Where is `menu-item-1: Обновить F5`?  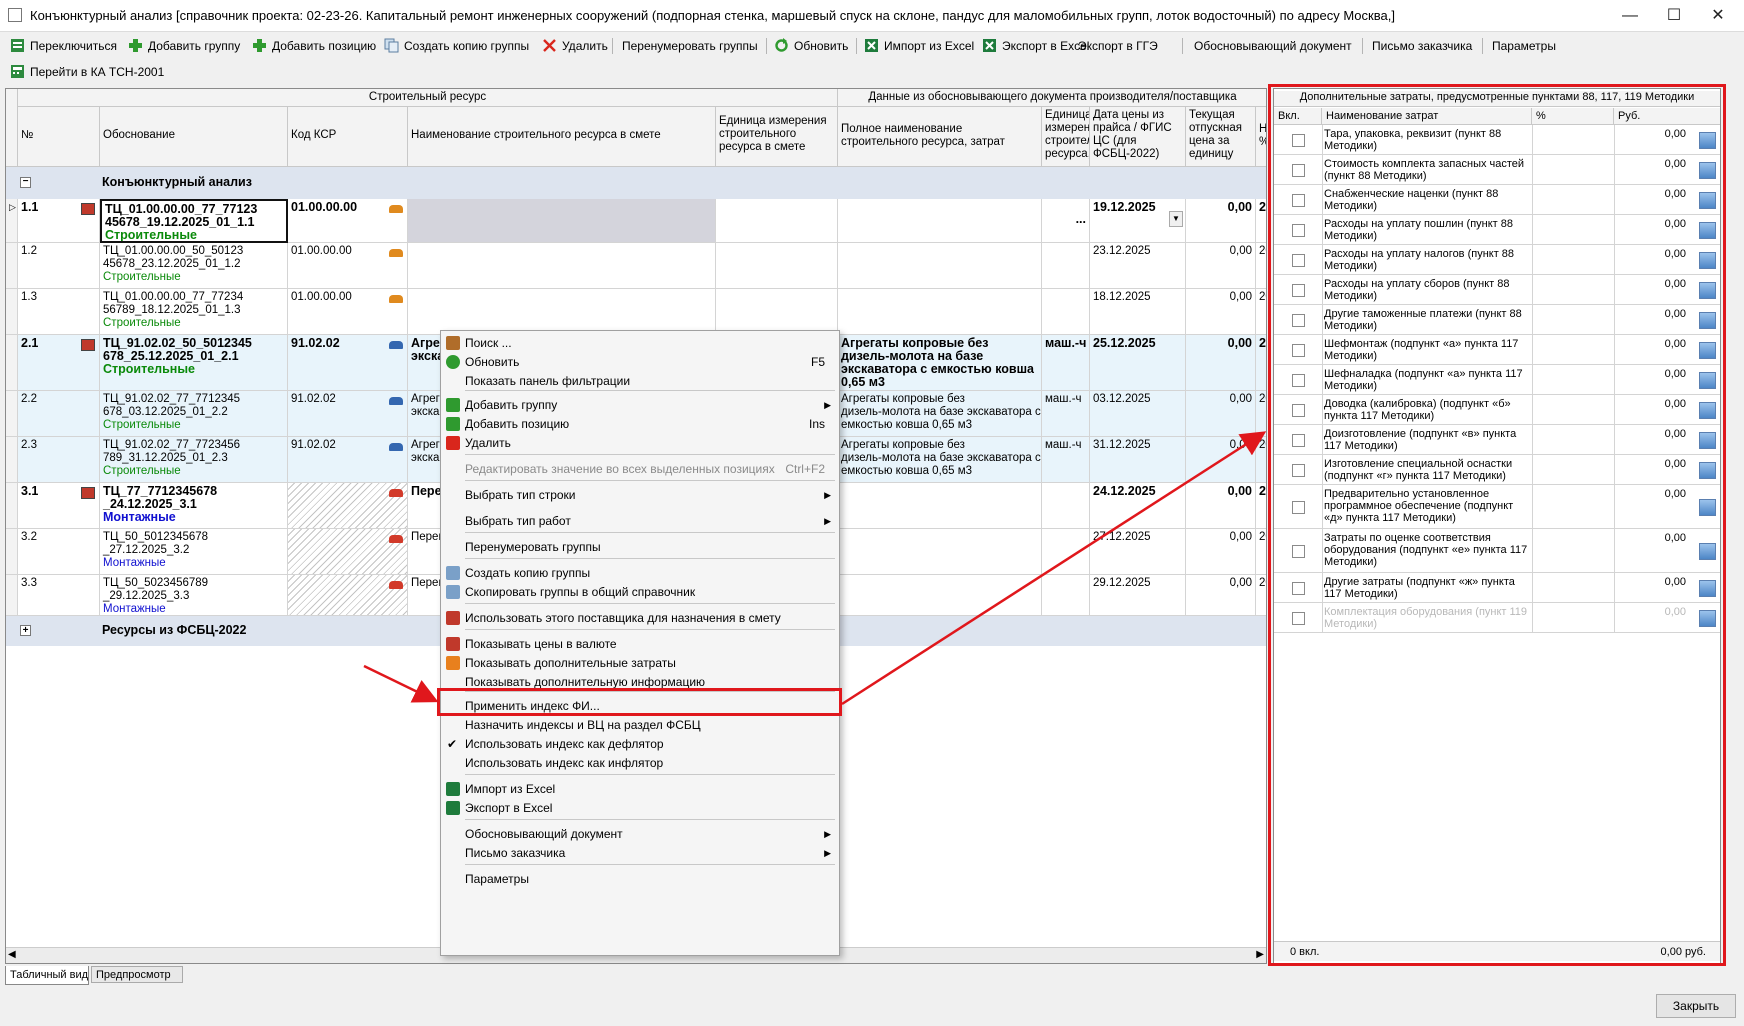 menu-item-1: Обновить F5 is located at coordinates (640, 362).